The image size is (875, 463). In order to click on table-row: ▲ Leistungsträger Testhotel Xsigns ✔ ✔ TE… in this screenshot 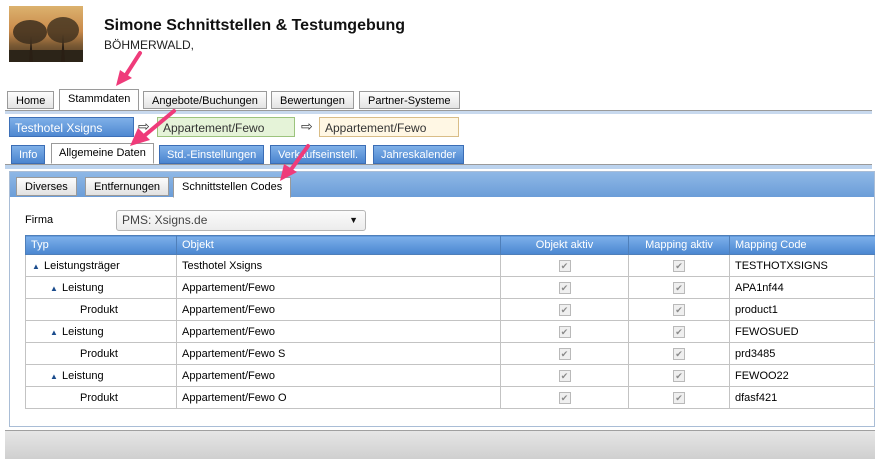, I will do `click(450, 265)`.